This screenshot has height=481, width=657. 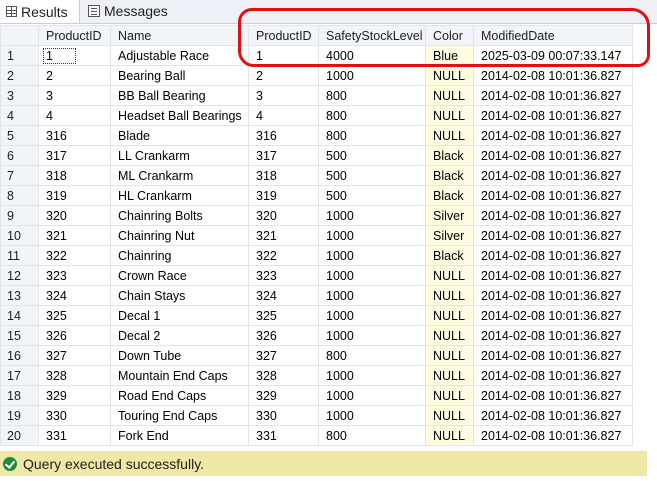 I want to click on cell-name: Chainring, so click(x=179, y=255).